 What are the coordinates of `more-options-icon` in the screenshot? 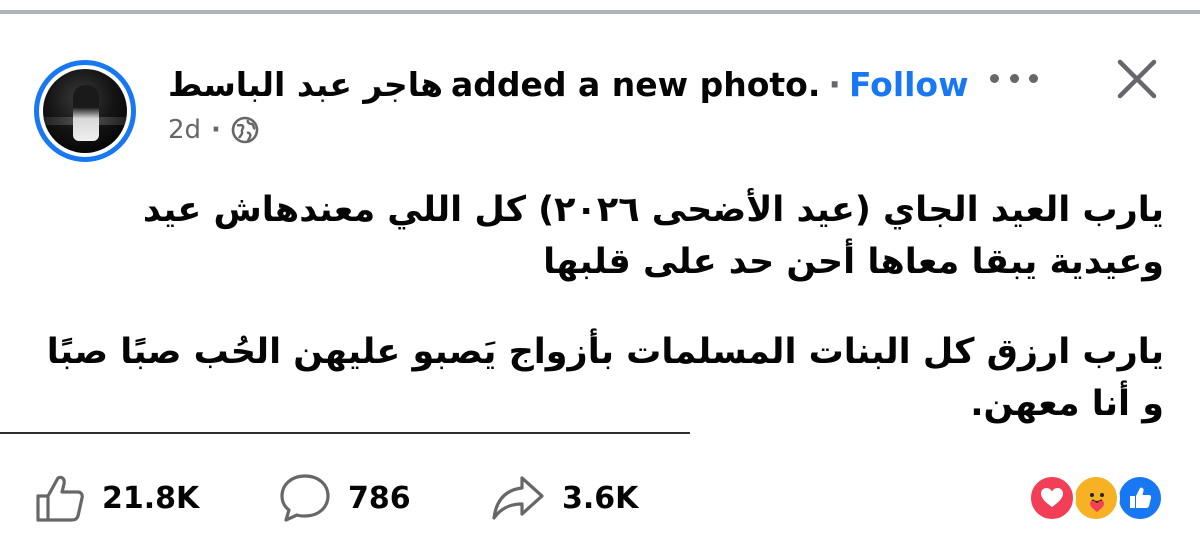 It's located at (1014, 78).